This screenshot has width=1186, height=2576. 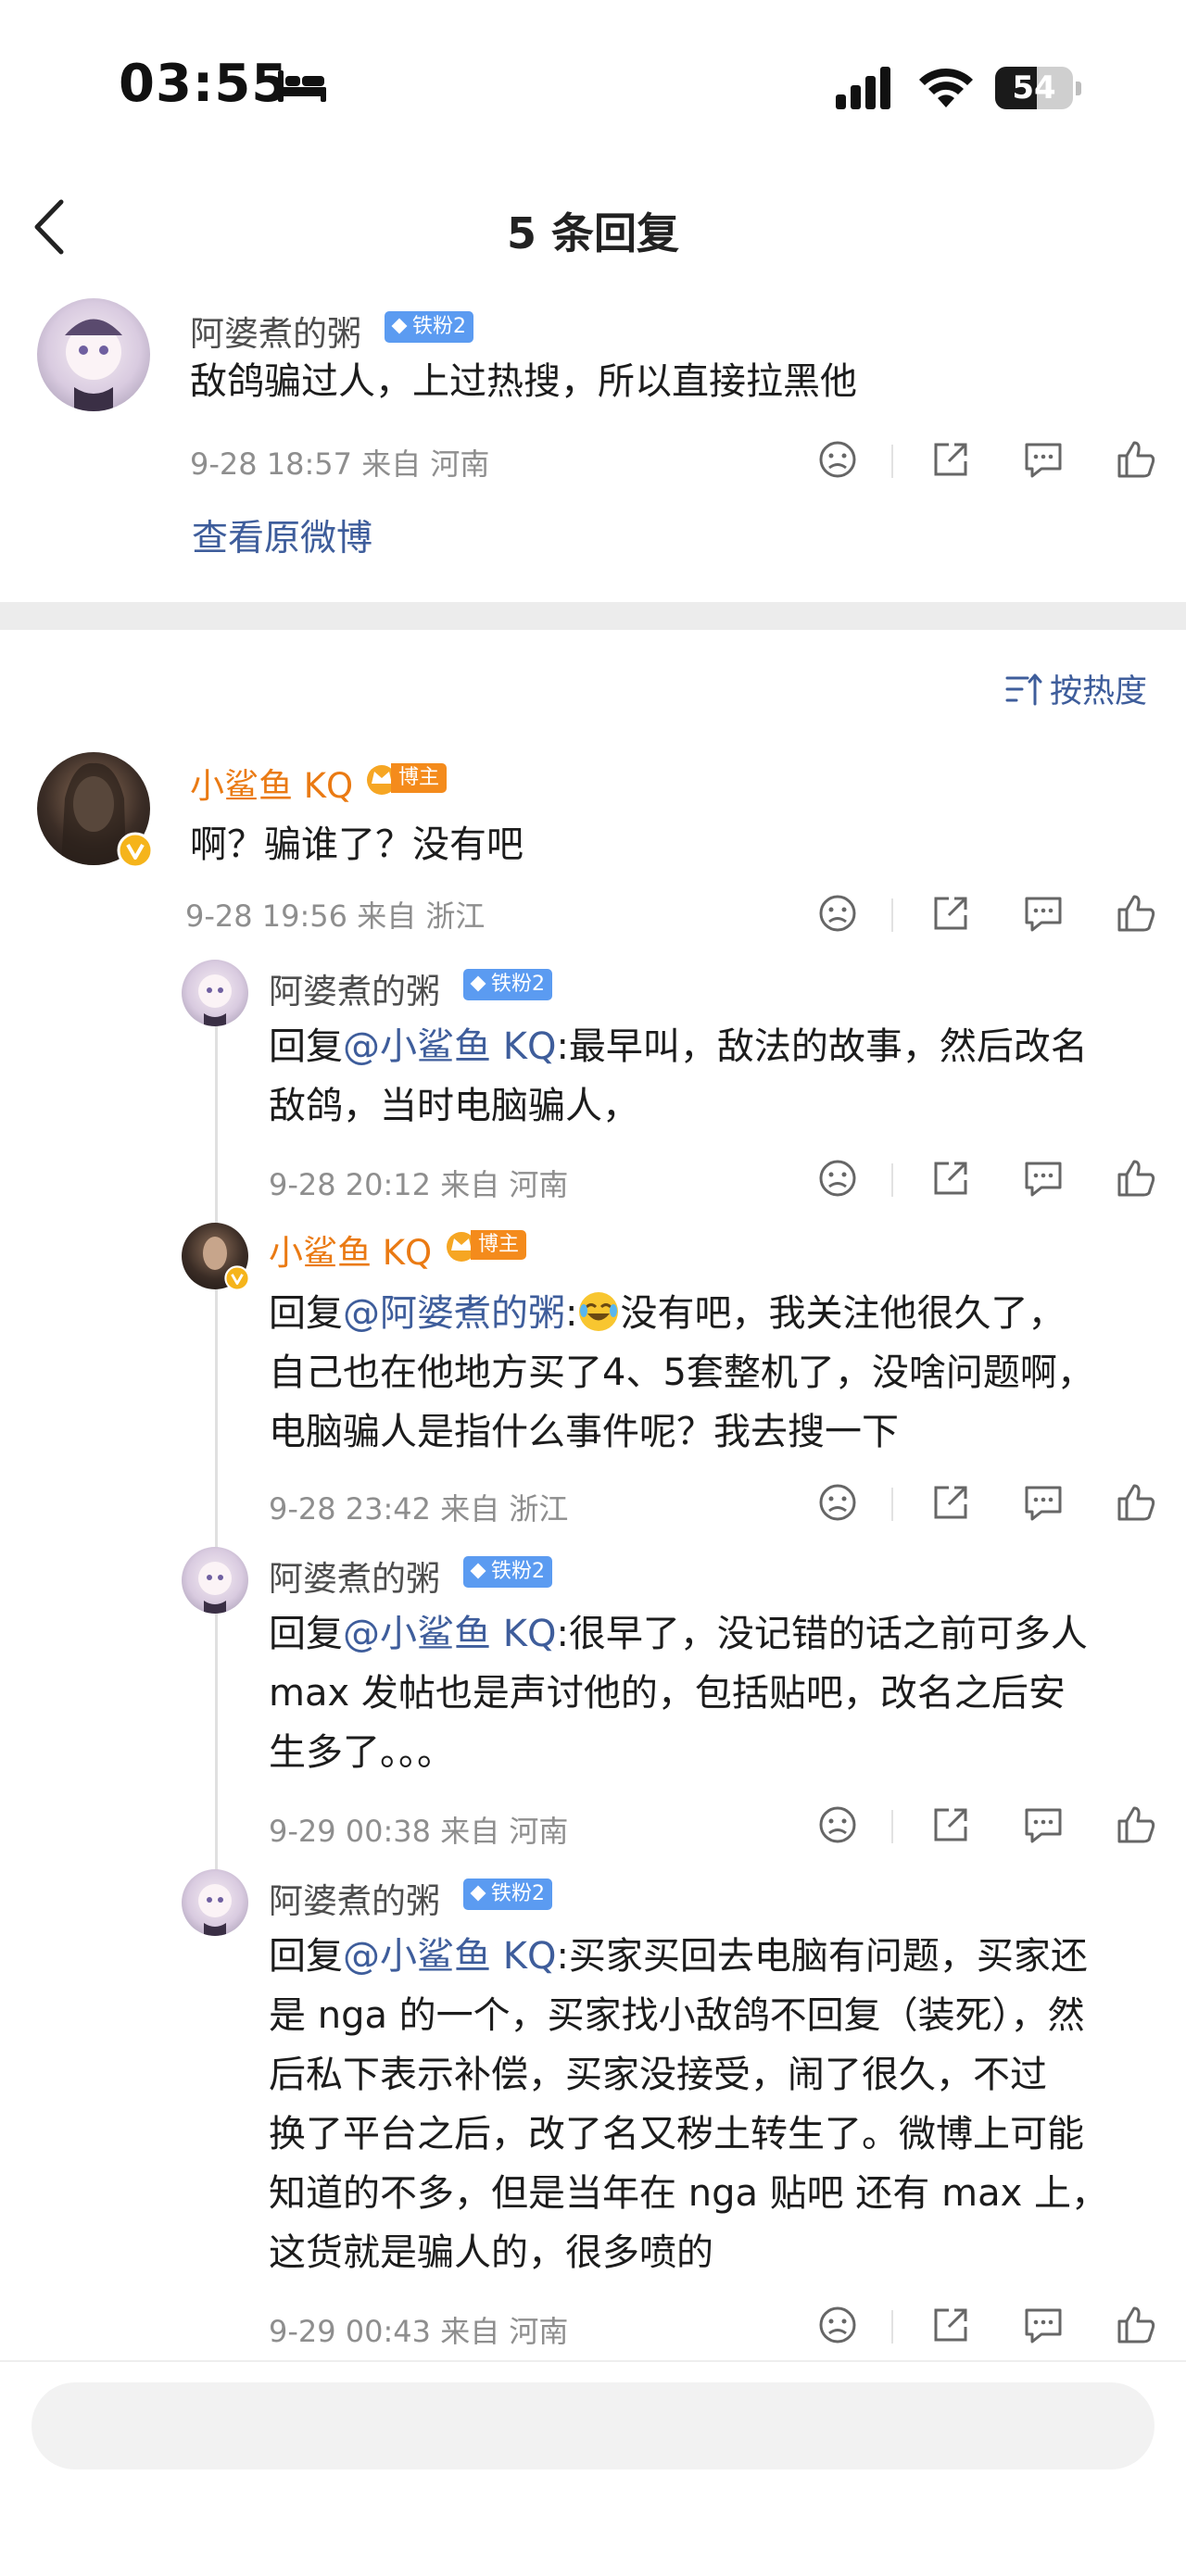 What do you see at coordinates (419, 1184) in the screenshot?
I see `comment-meta: 9-28 20:12 来自 河南` at bounding box center [419, 1184].